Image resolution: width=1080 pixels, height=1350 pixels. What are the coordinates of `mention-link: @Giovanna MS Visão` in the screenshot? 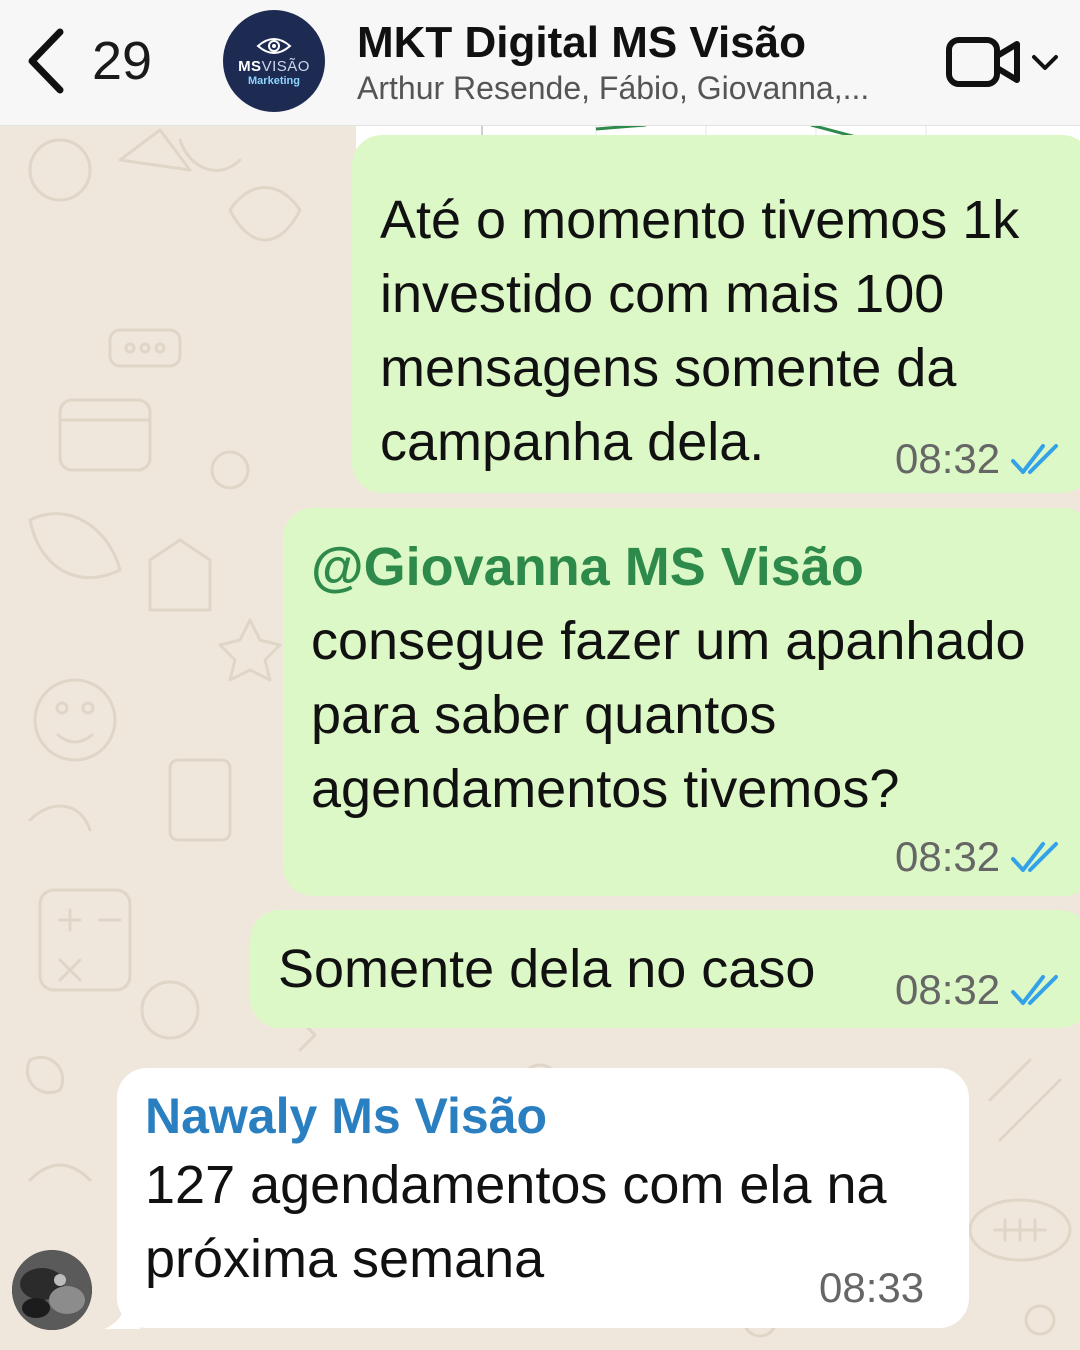 It's located at (695, 567).